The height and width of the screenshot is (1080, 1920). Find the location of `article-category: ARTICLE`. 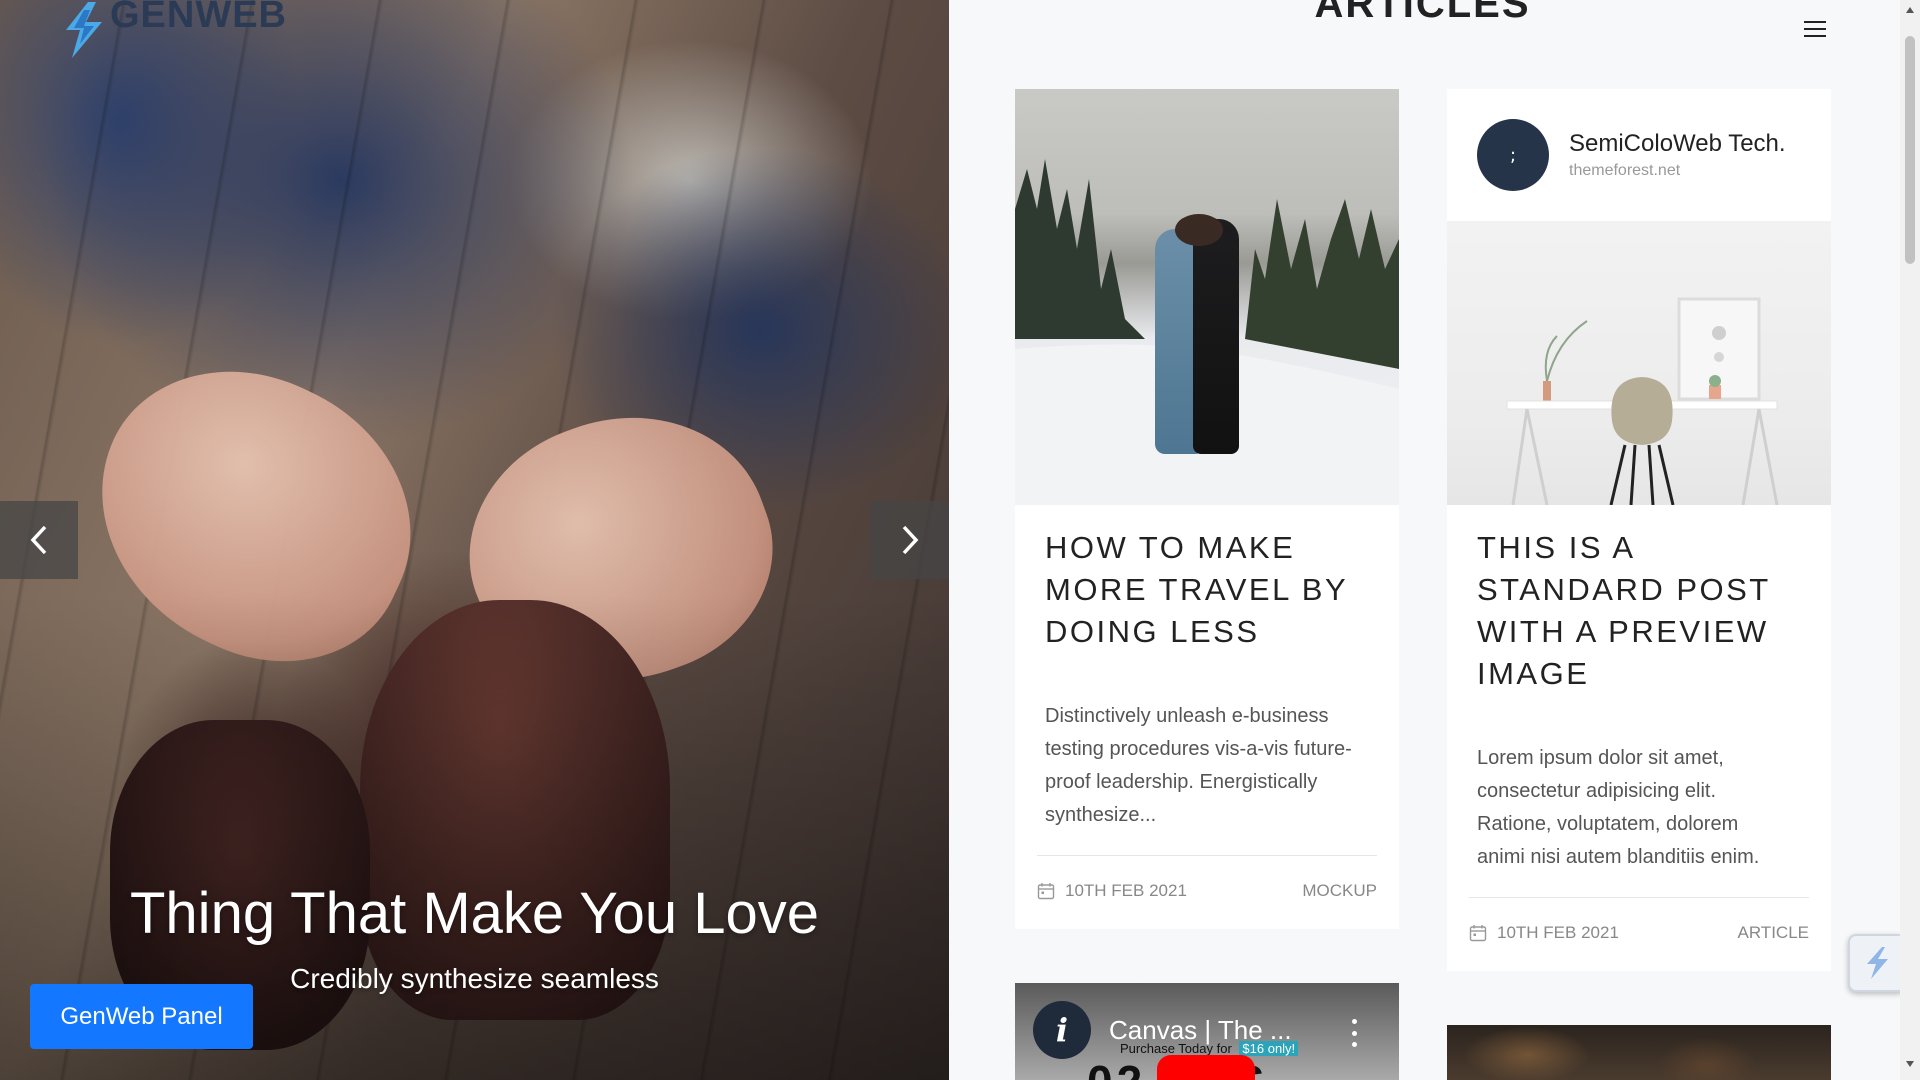

article-category: ARTICLE is located at coordinates (1774, 933).